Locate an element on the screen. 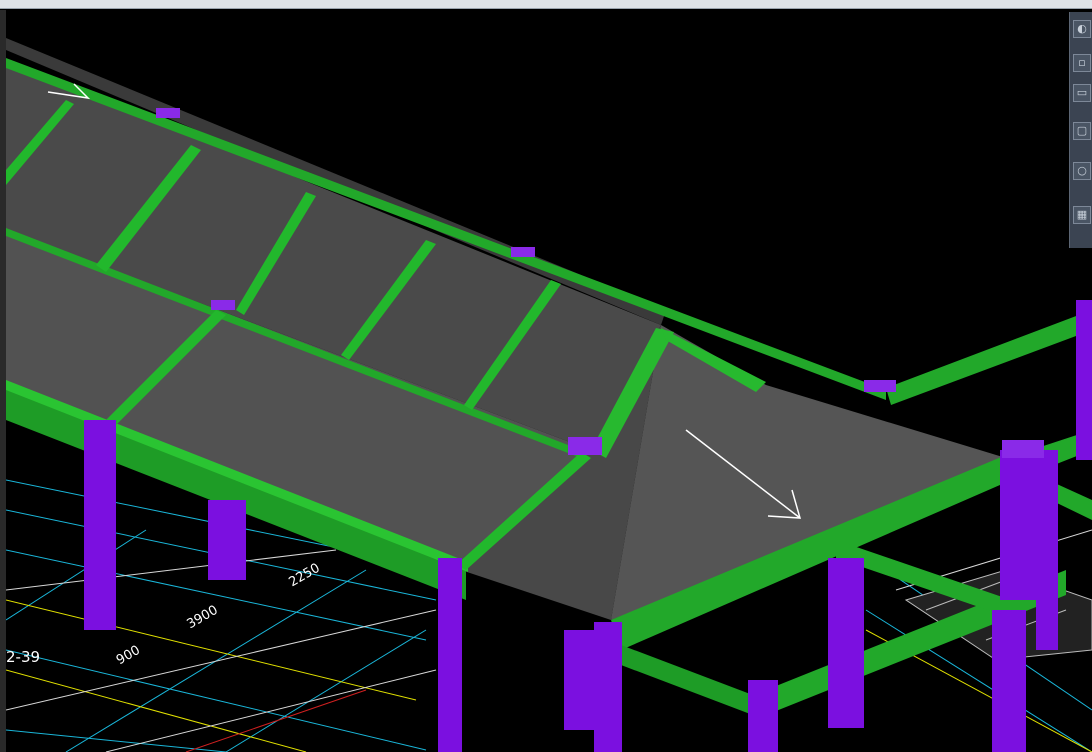  view-toolbar: ◐ ▫ ▭ ▢ ○ ▦ is located at coordinates (1080, 130).